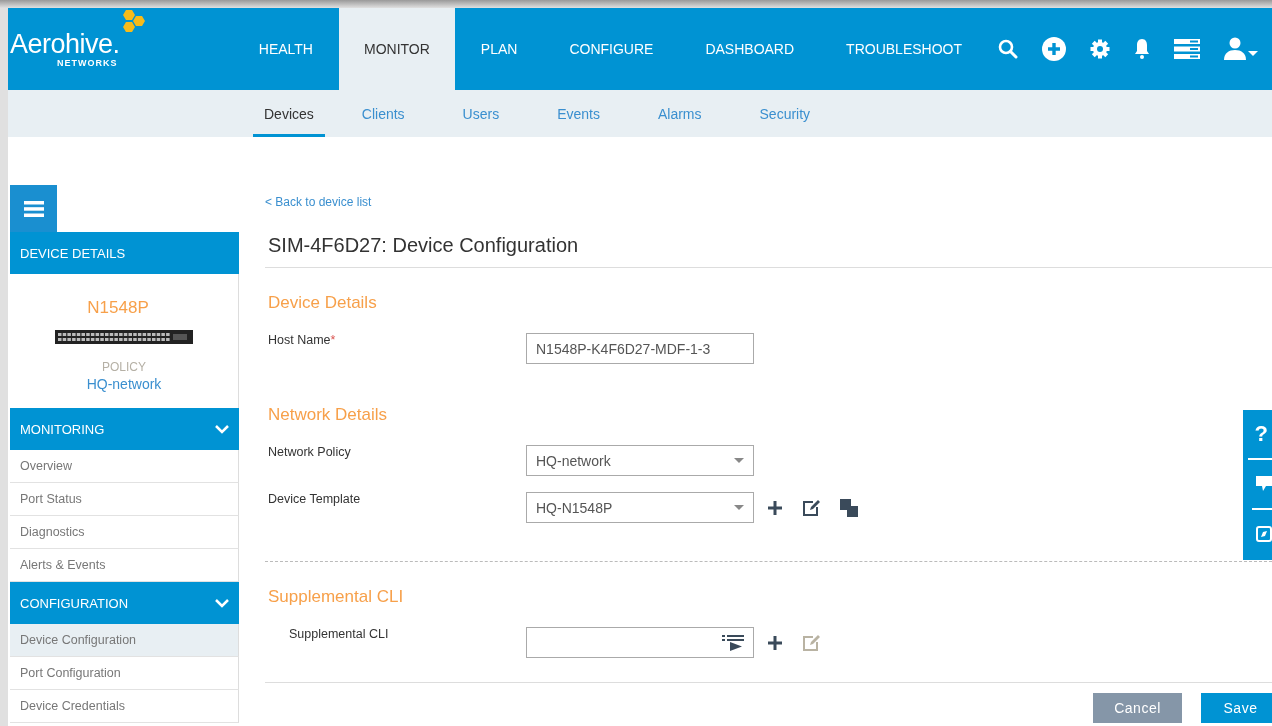  I want to click on sidebar-item: Diagnostics, so click(124, 532).